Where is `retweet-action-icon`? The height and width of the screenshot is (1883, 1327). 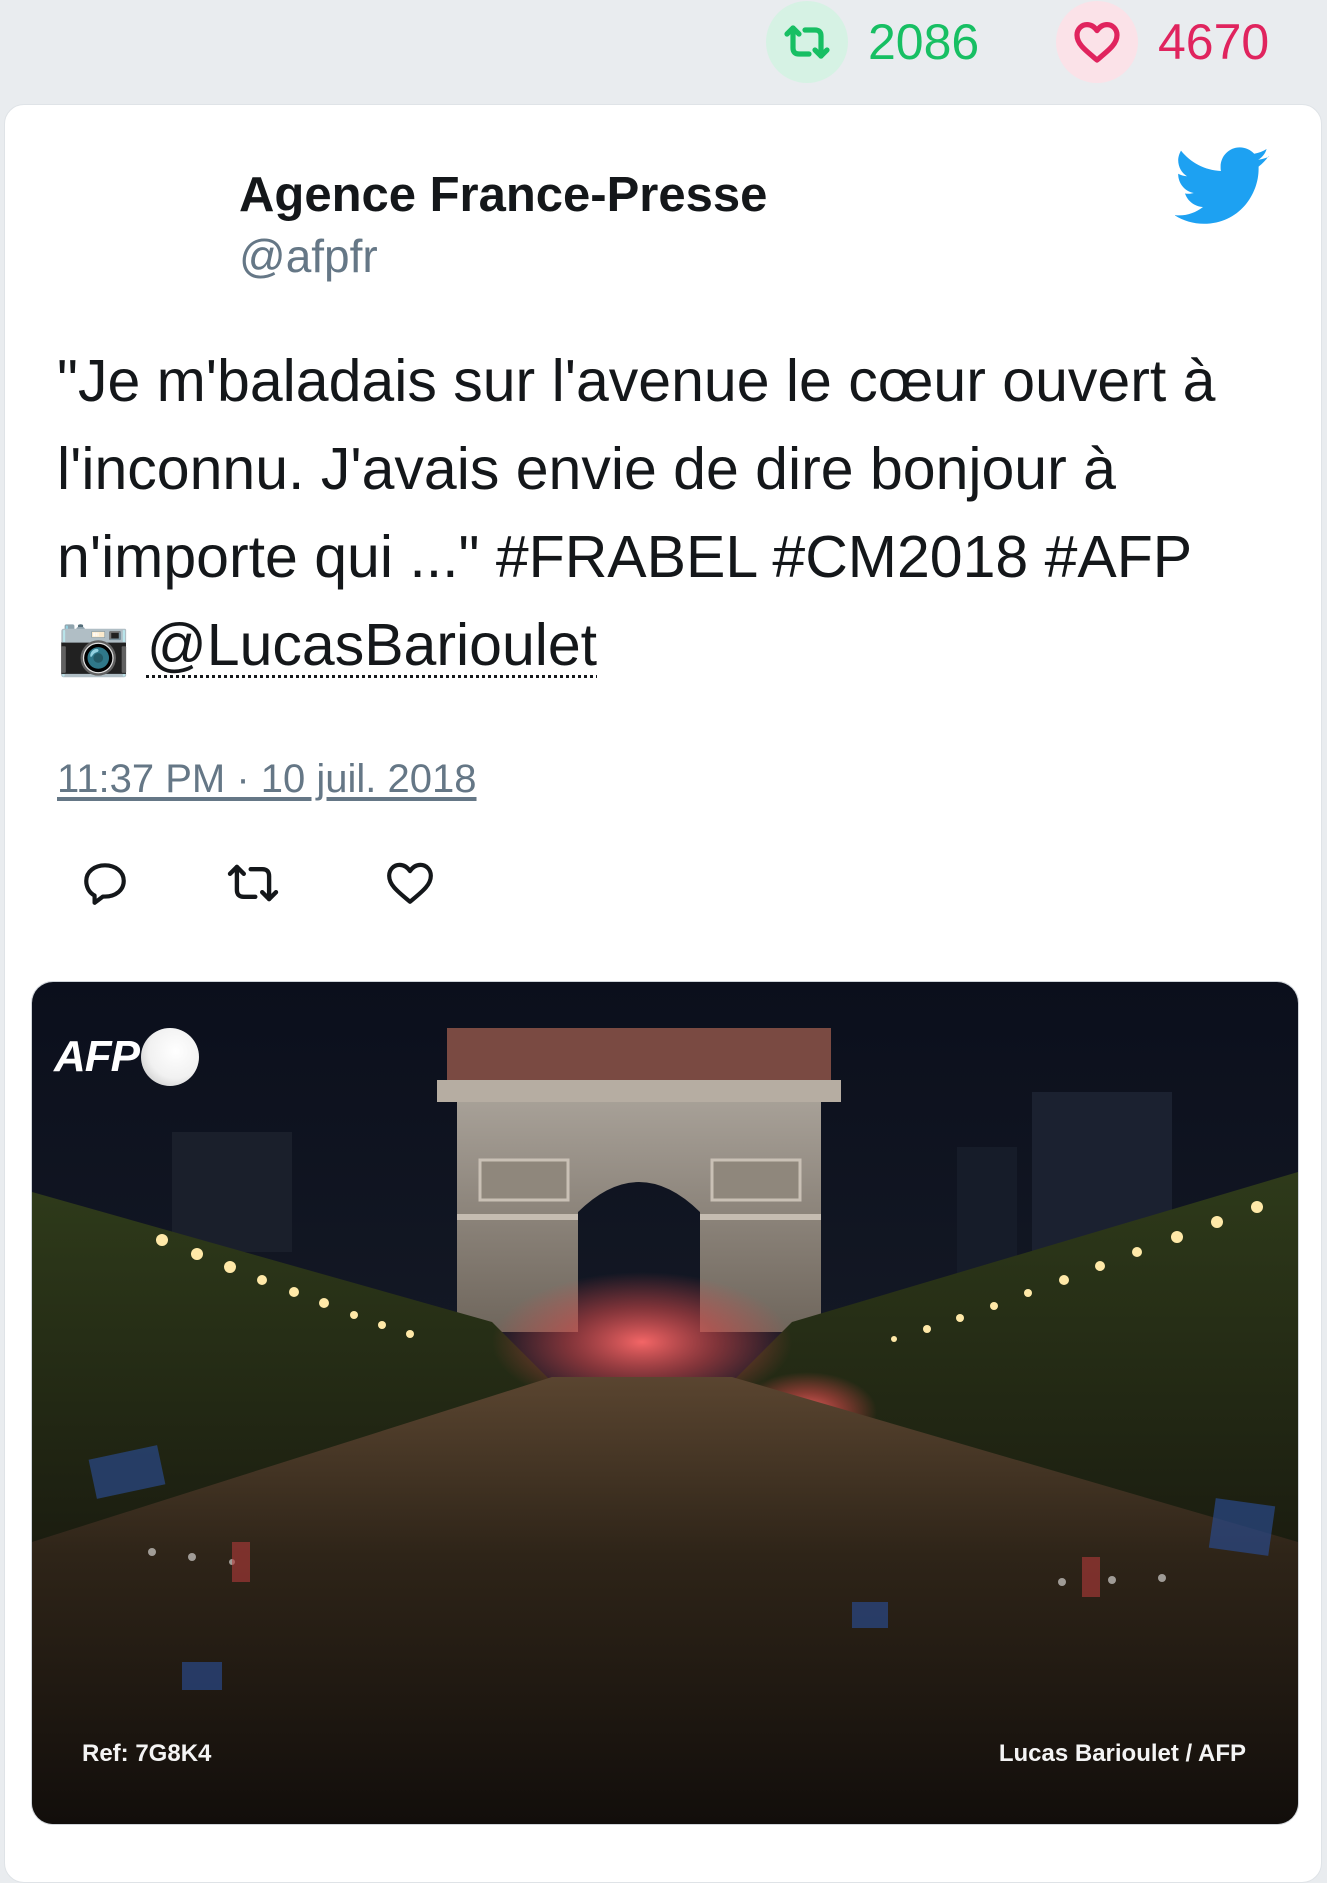
retweet-action-icon is located at coordinates (253, 883).